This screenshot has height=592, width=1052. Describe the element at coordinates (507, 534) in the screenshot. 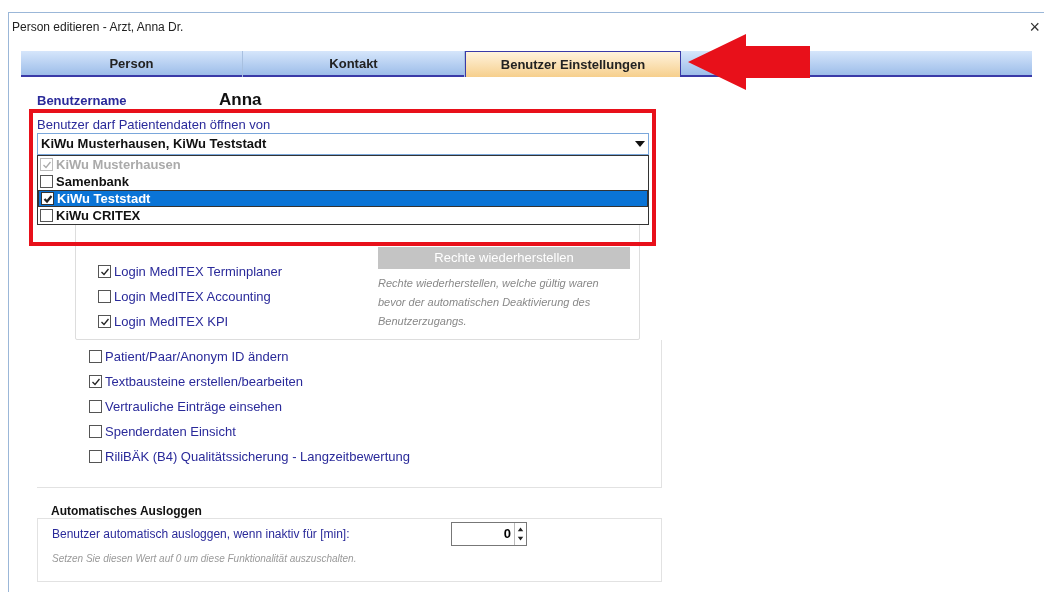

I see `spinner-value: 0` at that location.